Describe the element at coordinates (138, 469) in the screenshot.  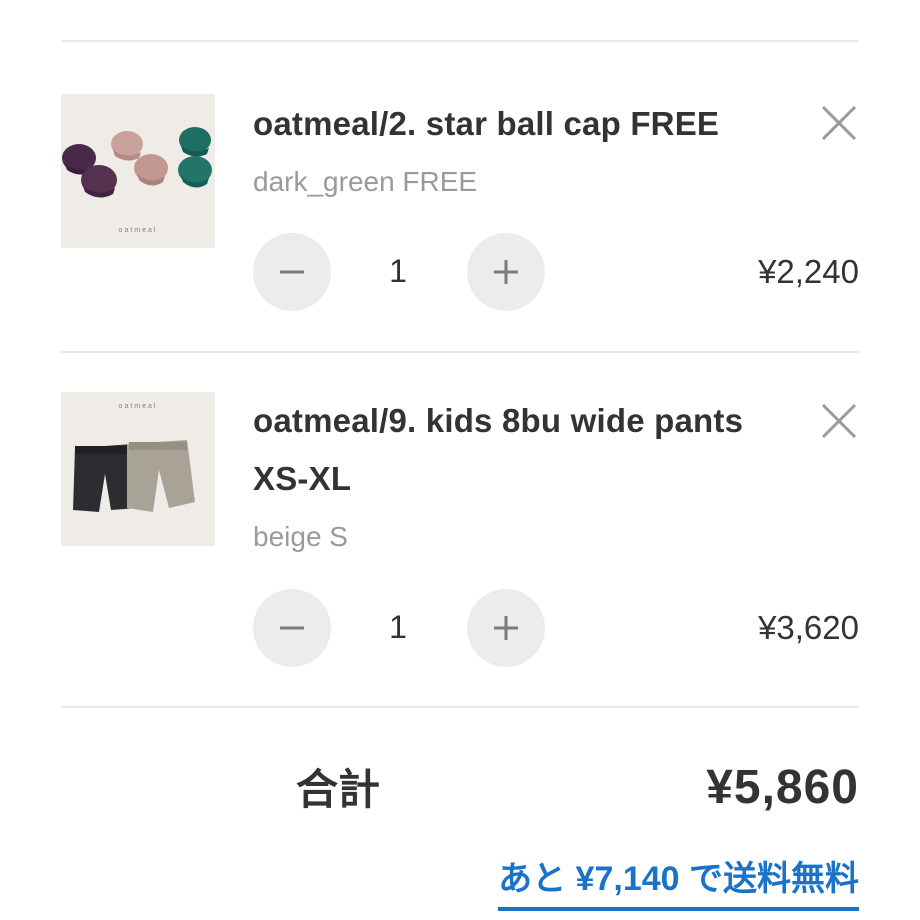
I see `product-image-pants: oatmeal` at that location.